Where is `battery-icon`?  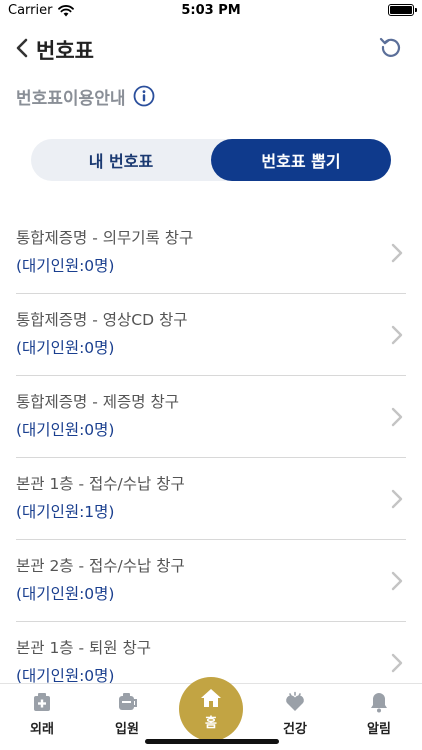
battery-icon is located at coordinates (402, 10).